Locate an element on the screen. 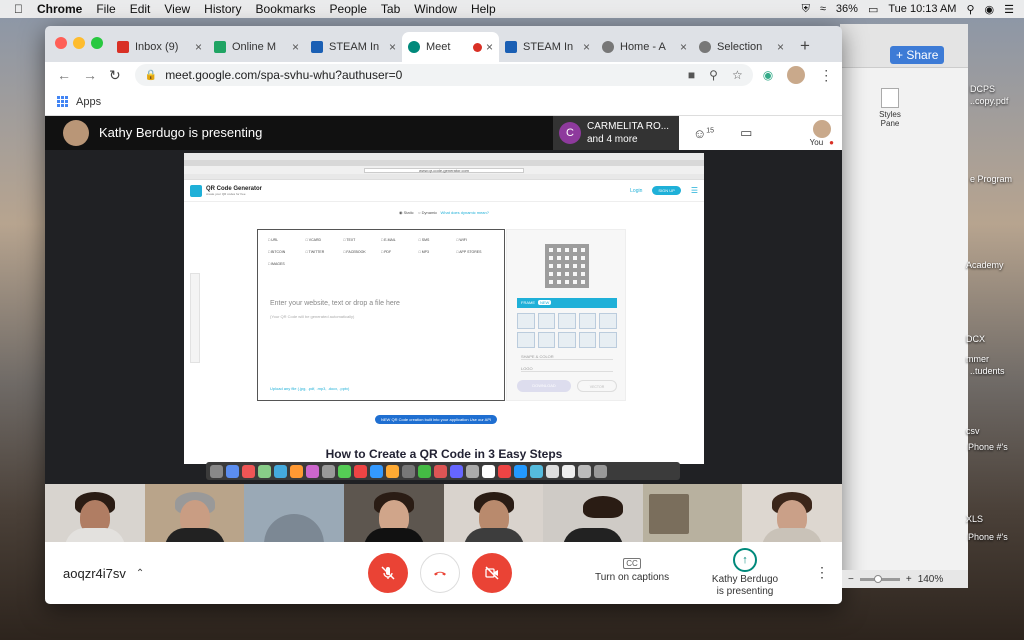 The width and height of the screenshot is (1024, 640). menu-window: Window is located at coordinates (435, 9).